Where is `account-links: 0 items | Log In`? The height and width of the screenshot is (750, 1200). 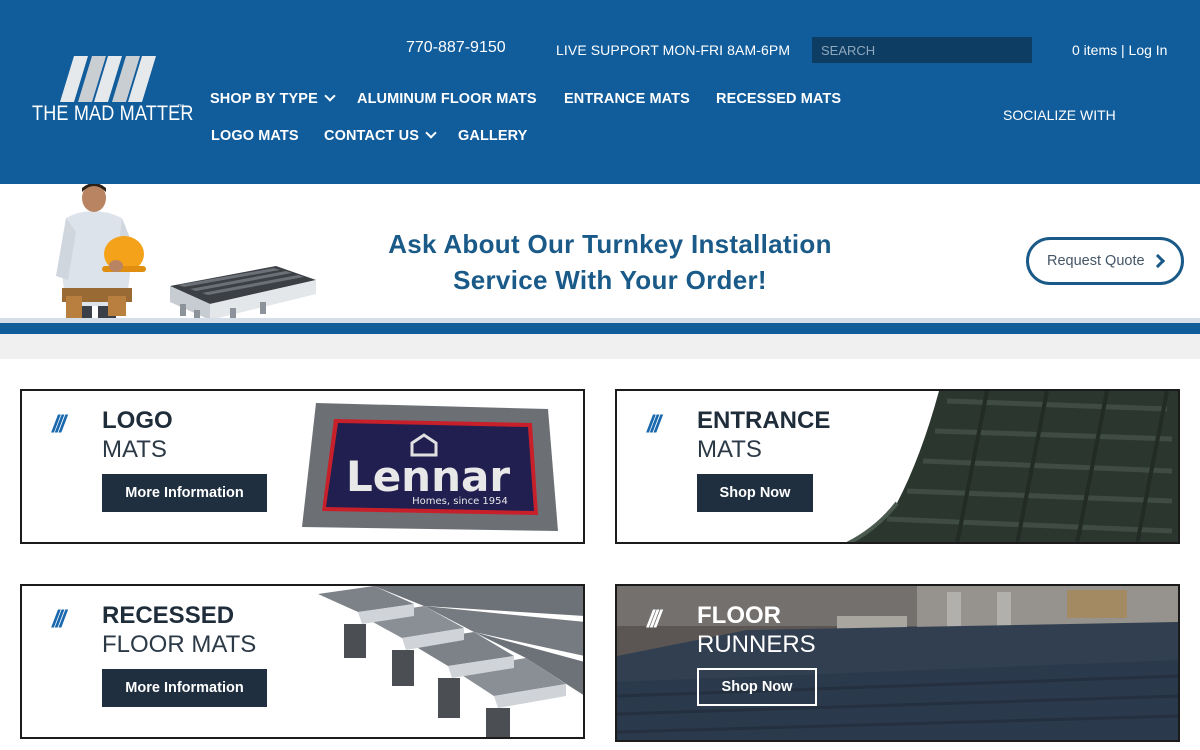 account-links: 0 items | Log In is located at coordinates (1119, 50).